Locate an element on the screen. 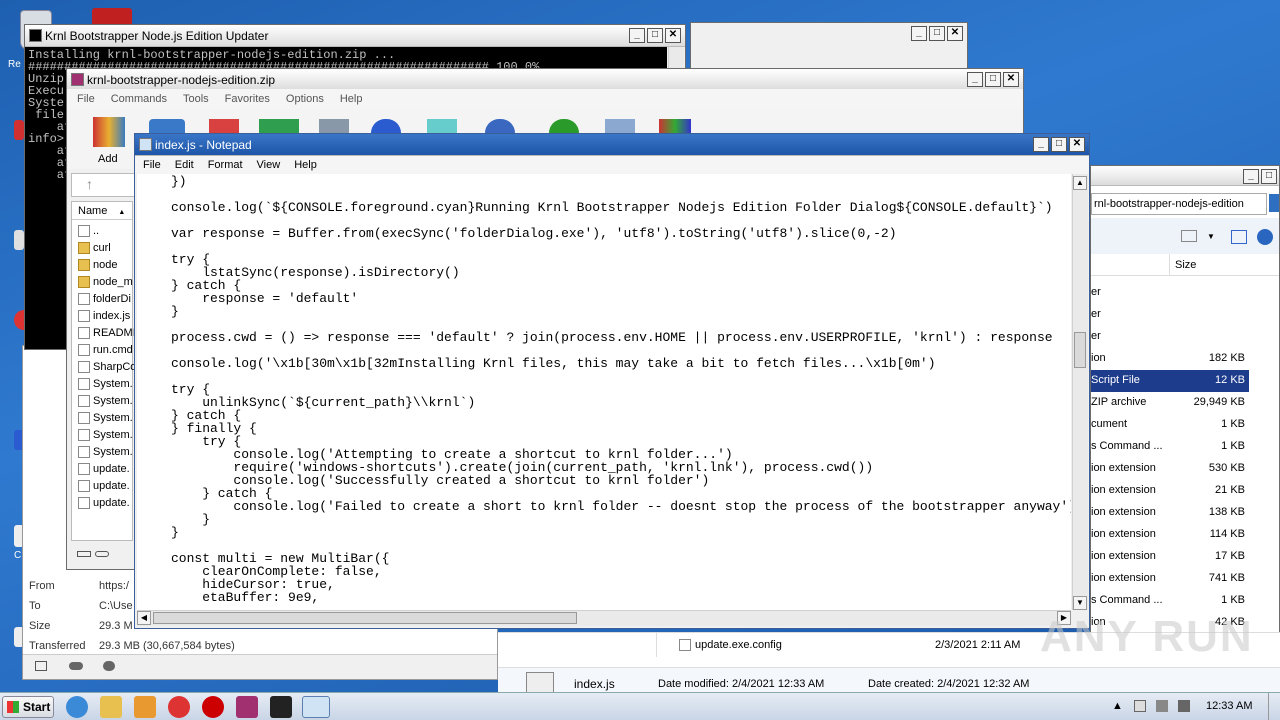  camera-icon is located at coordinates (109, 666).